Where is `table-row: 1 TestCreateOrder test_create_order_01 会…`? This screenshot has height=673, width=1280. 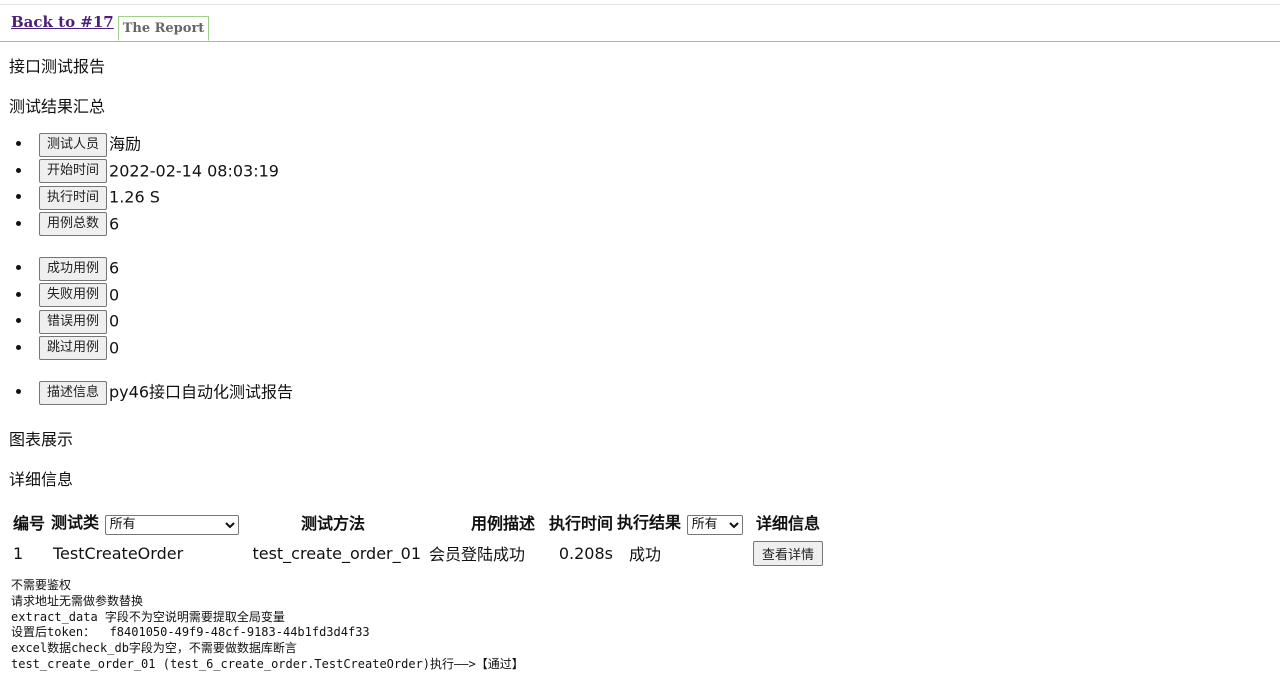 table-row: 1 TestCreateOrder test_create_order_01 会… is located at coordinates (417, 553).